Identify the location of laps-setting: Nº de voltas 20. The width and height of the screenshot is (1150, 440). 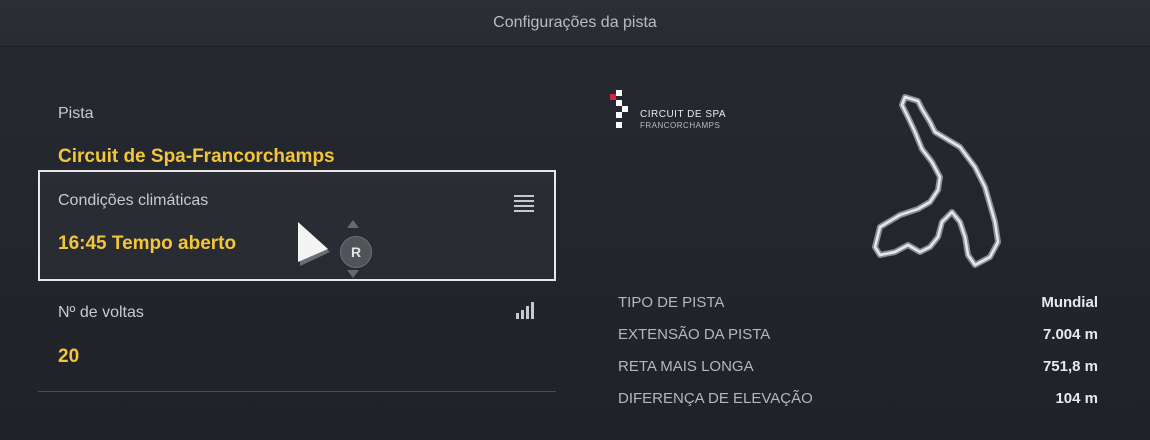
(297, 337).